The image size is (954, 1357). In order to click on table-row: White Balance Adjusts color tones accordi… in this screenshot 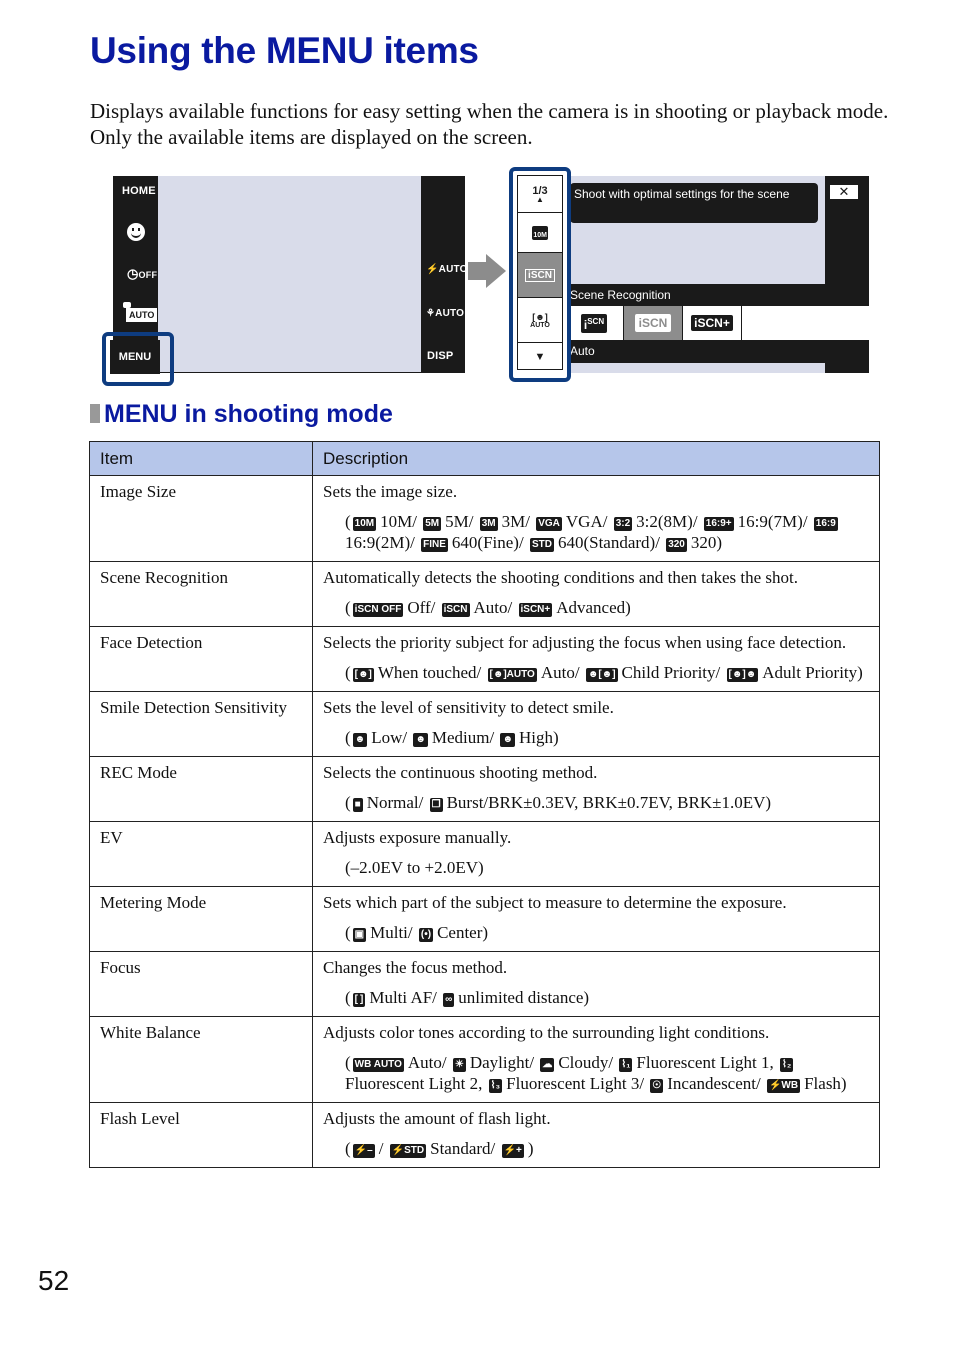, I will do `click(484, 1059)`.